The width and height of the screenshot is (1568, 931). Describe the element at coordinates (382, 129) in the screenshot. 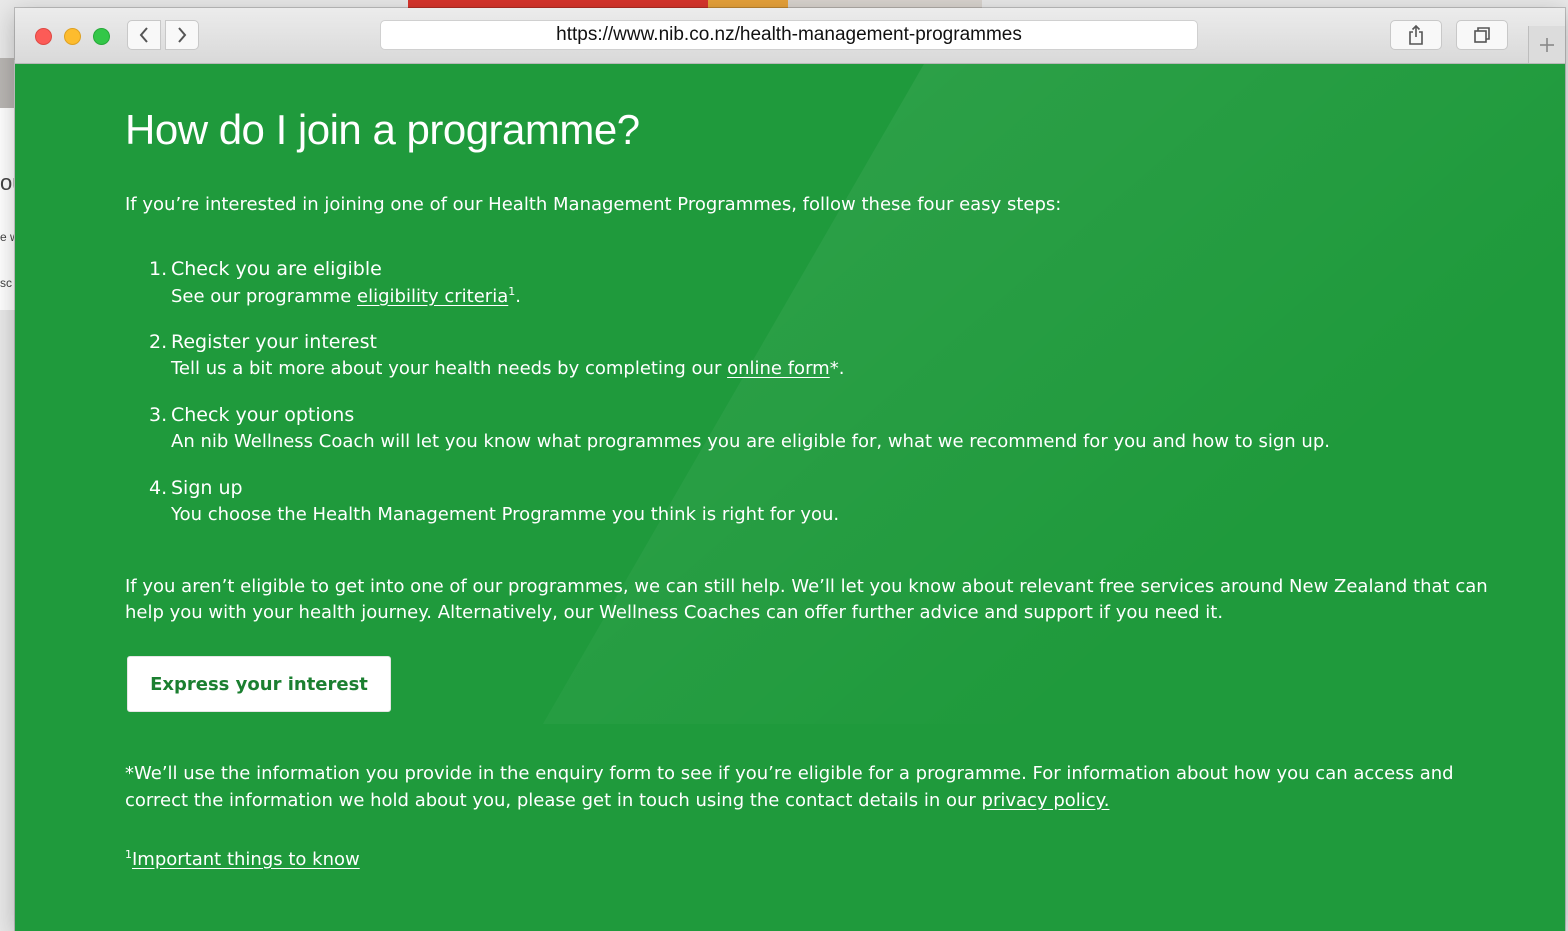

I see `page-title: How do I join a programme?` at that location.